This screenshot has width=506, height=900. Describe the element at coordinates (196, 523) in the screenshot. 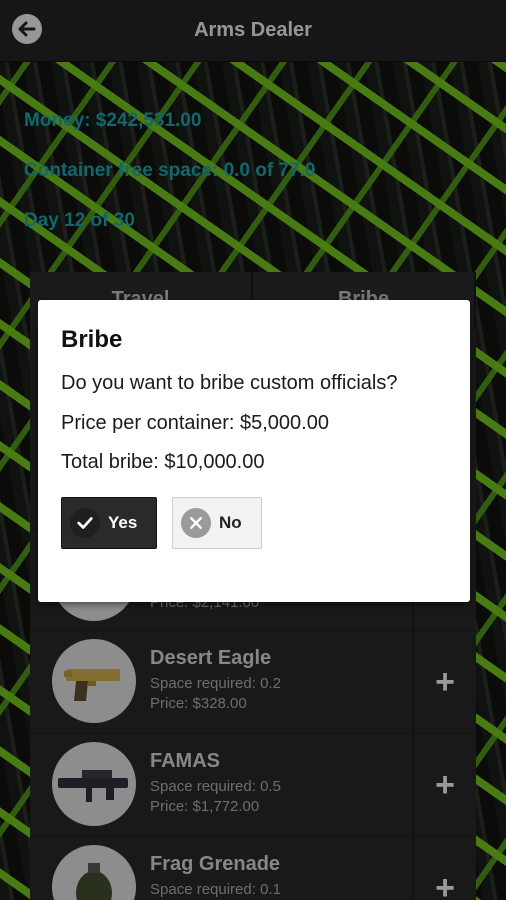

I see `close-icon` at that location.